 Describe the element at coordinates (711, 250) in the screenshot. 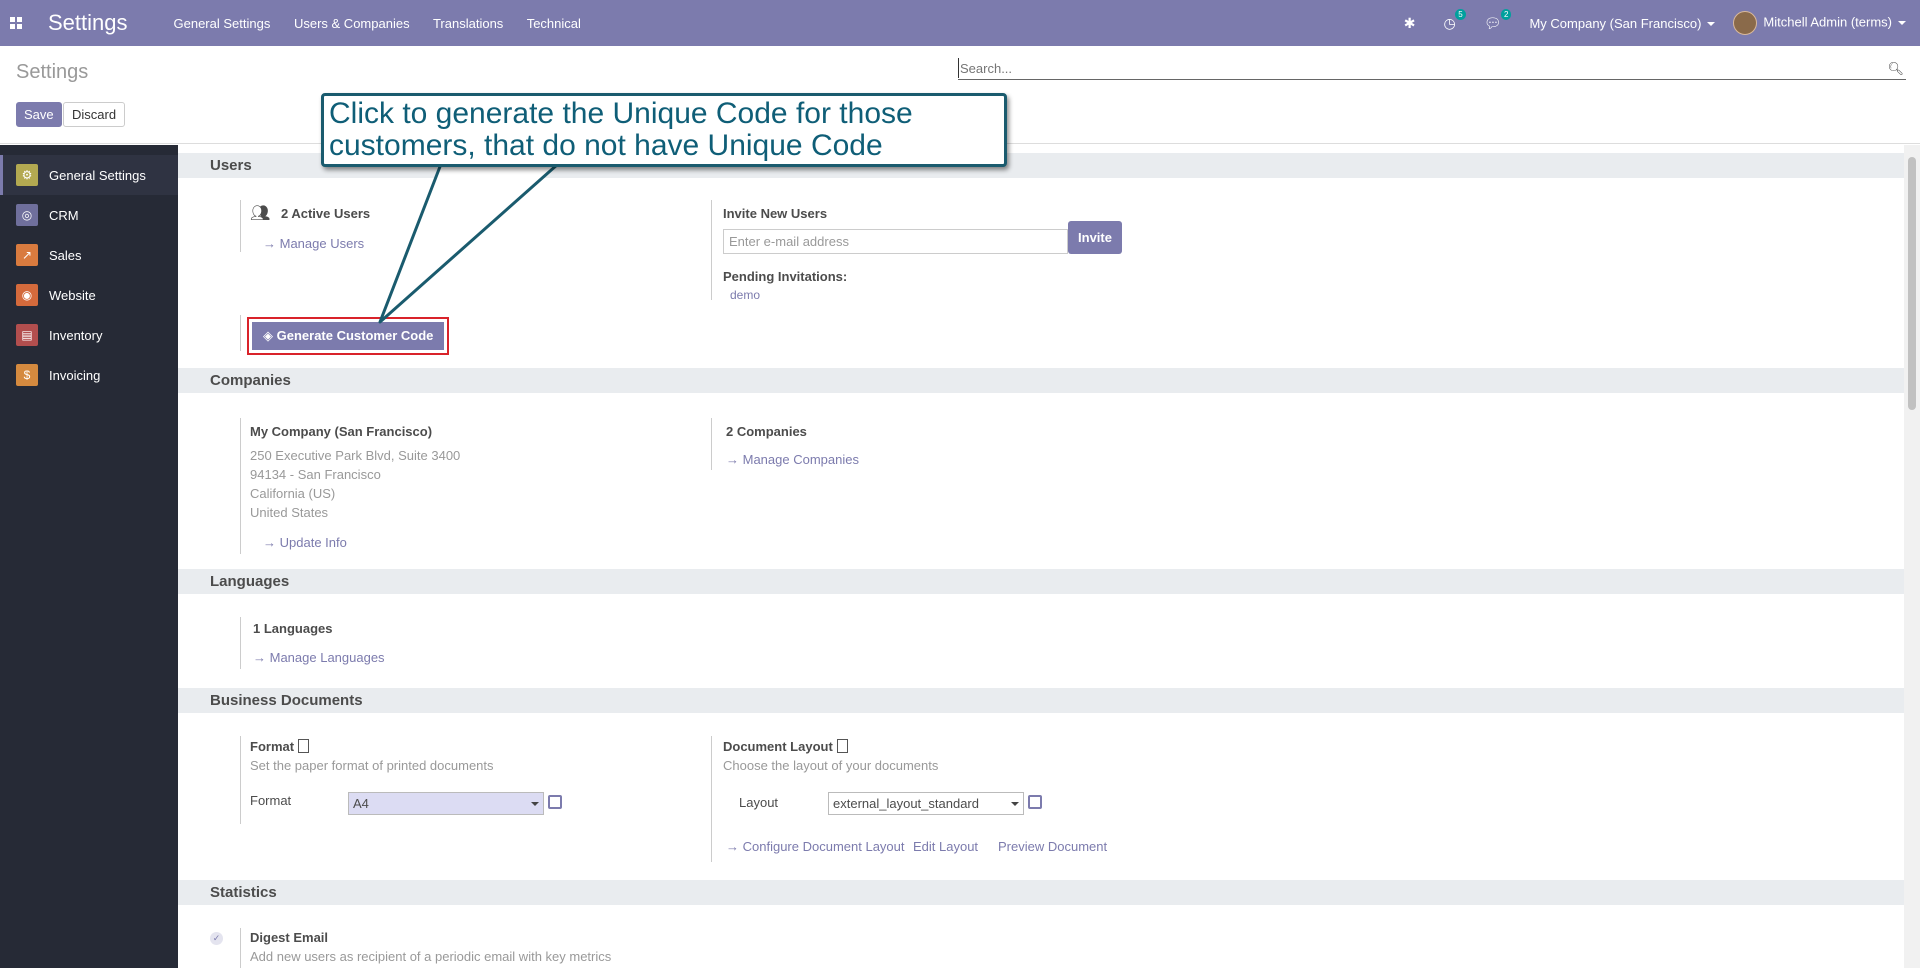

I see `invite-box` at that location.